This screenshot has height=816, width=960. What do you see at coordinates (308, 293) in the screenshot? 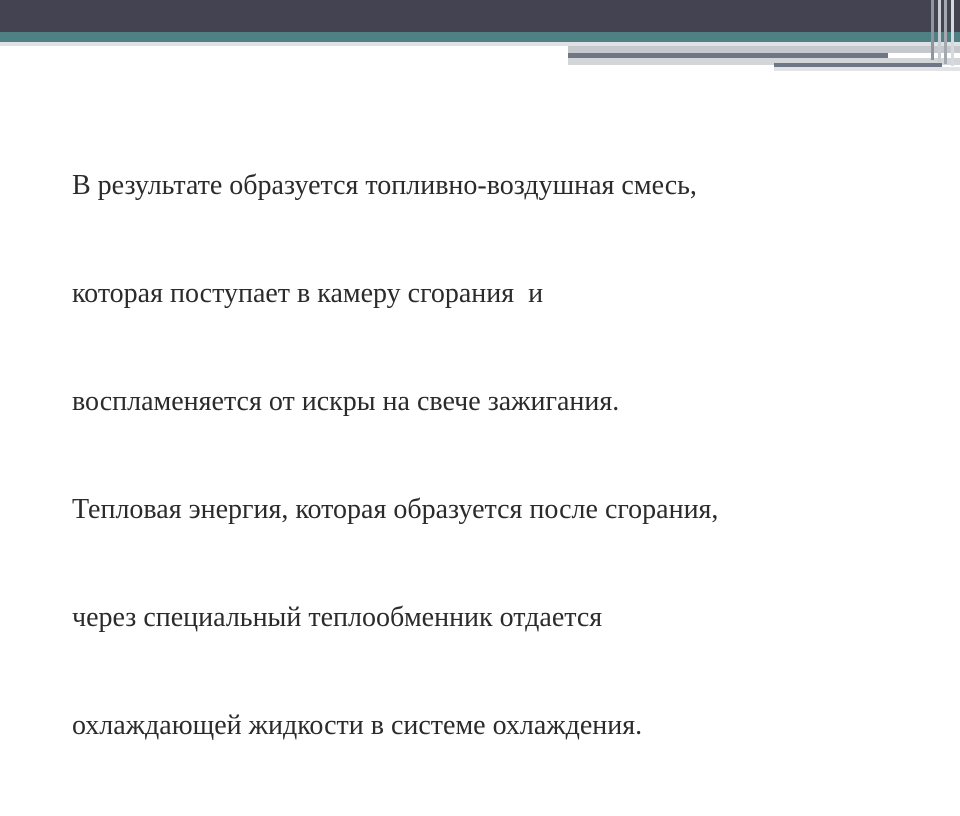
I see `body-text-line: которая поступает в камеру сгорания и` at bounding box center [308, 293].